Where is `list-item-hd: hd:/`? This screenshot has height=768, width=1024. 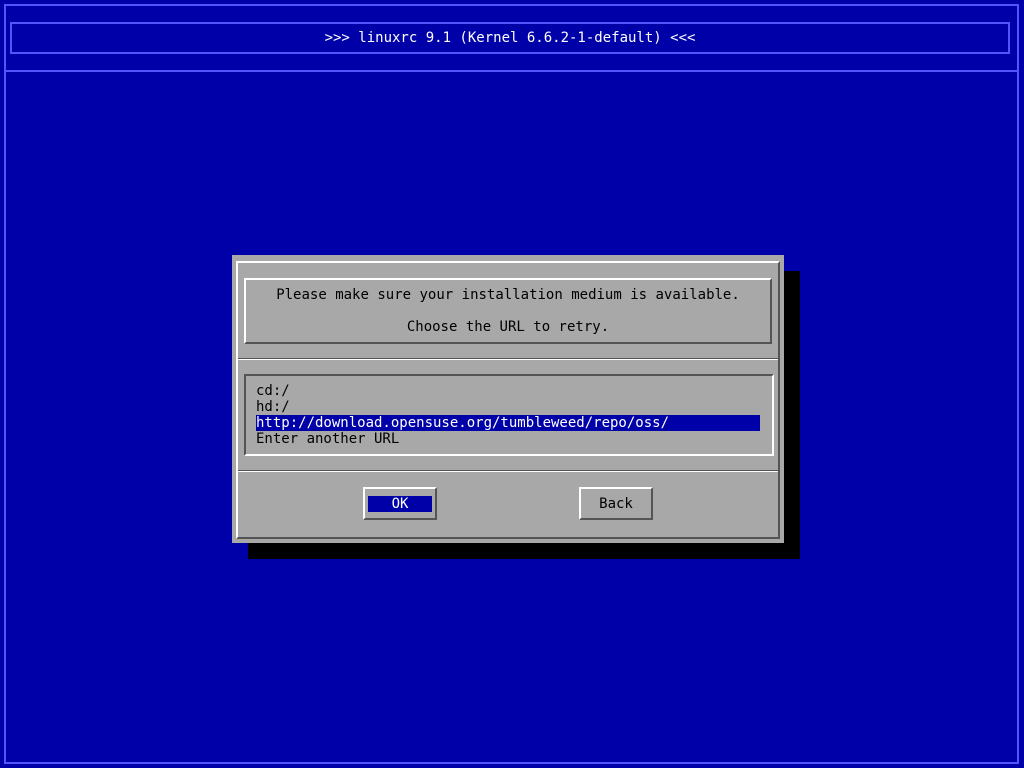
list-item-hd: hd:/ is located at coordinates (508, 407).